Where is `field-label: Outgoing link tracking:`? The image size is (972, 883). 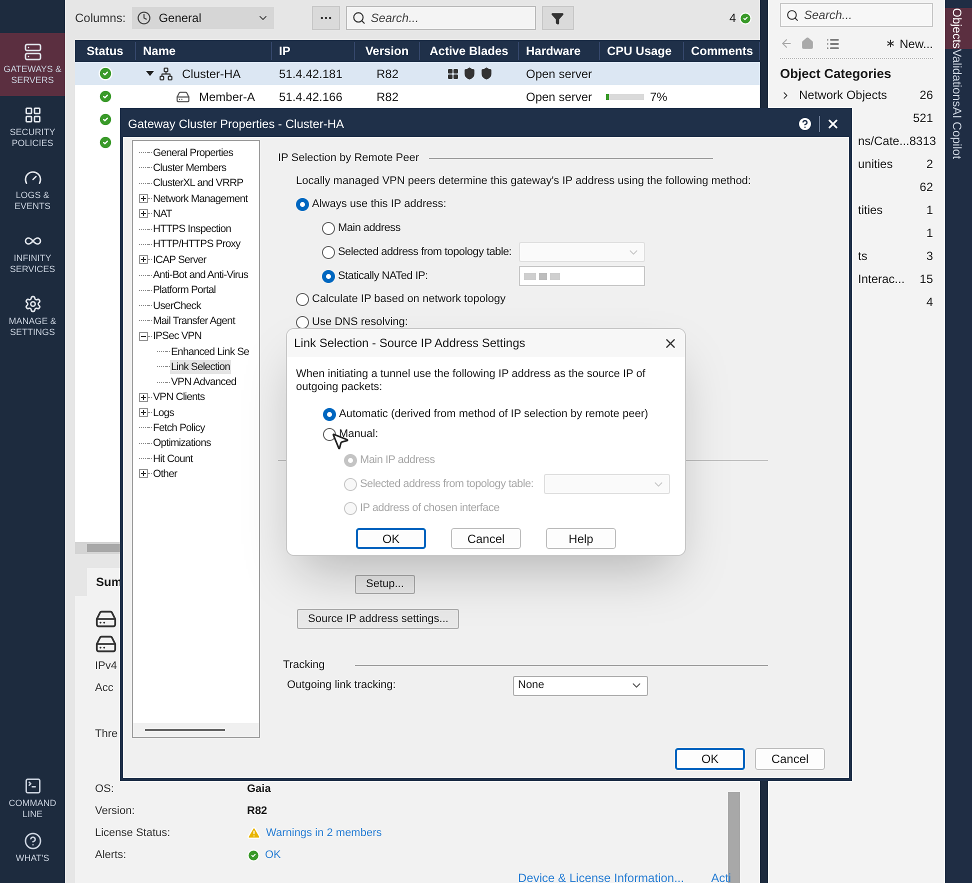 field-label: Outgoing link tracking: is located at coordinates (342, 686).